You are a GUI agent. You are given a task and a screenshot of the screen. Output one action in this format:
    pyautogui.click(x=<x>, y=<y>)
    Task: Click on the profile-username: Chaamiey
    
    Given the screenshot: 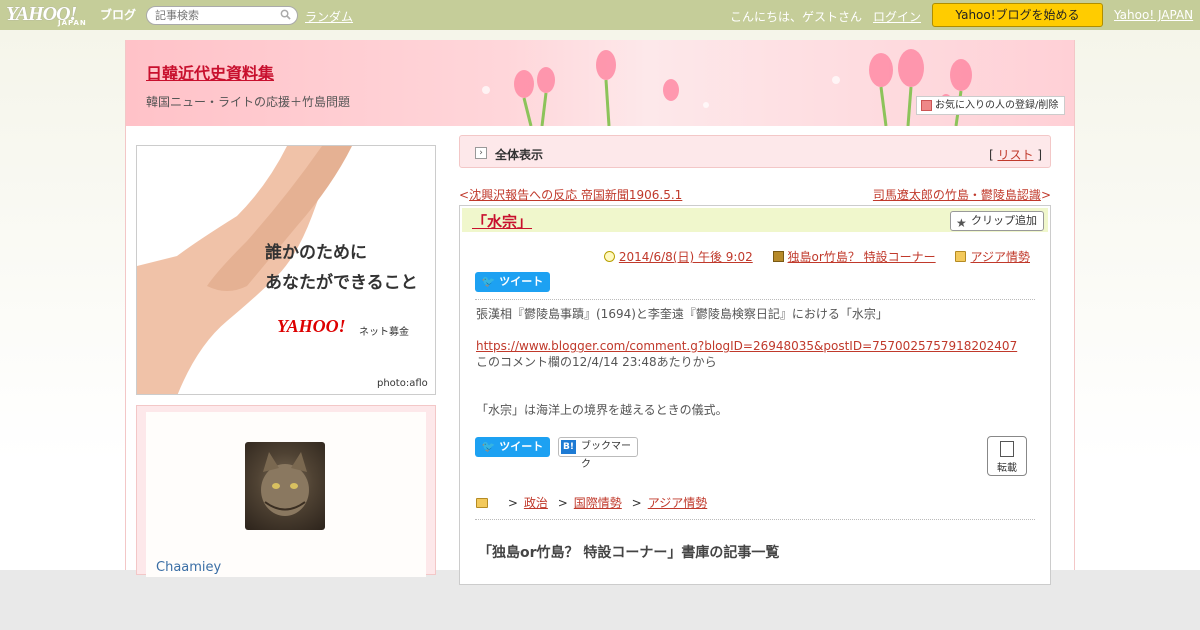 What is the action you would take?
    pyautogui.click(x=188, y=567)
    